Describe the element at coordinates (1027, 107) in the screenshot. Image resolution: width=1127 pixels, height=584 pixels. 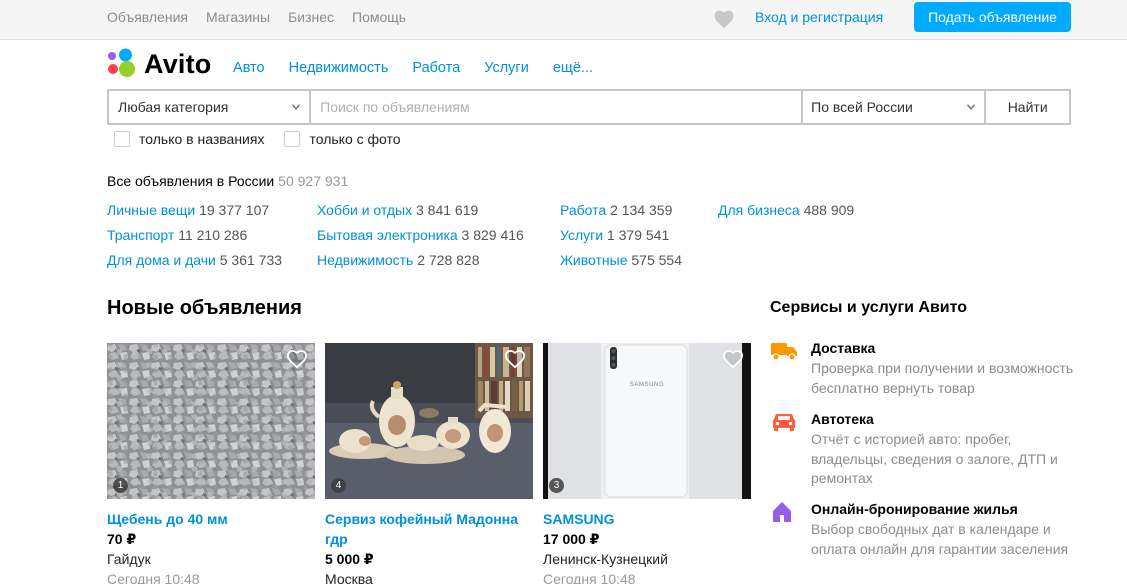
I see `search-button: Найти` at that location.